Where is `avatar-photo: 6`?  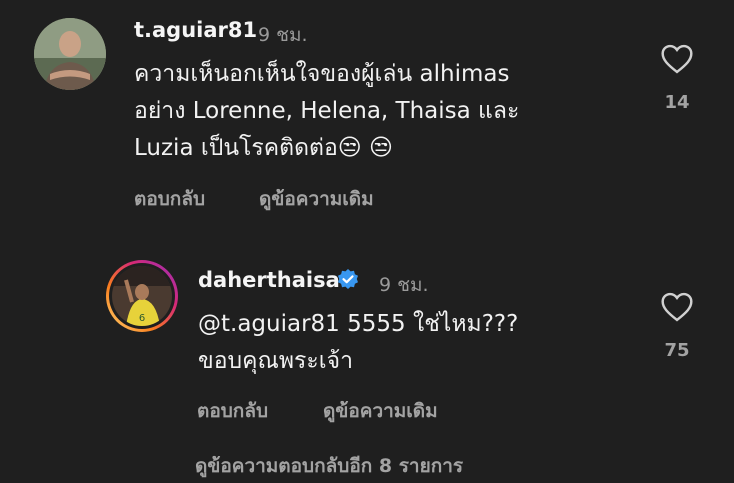 avatar-photo: 6 is located at coordinates (142, 296).